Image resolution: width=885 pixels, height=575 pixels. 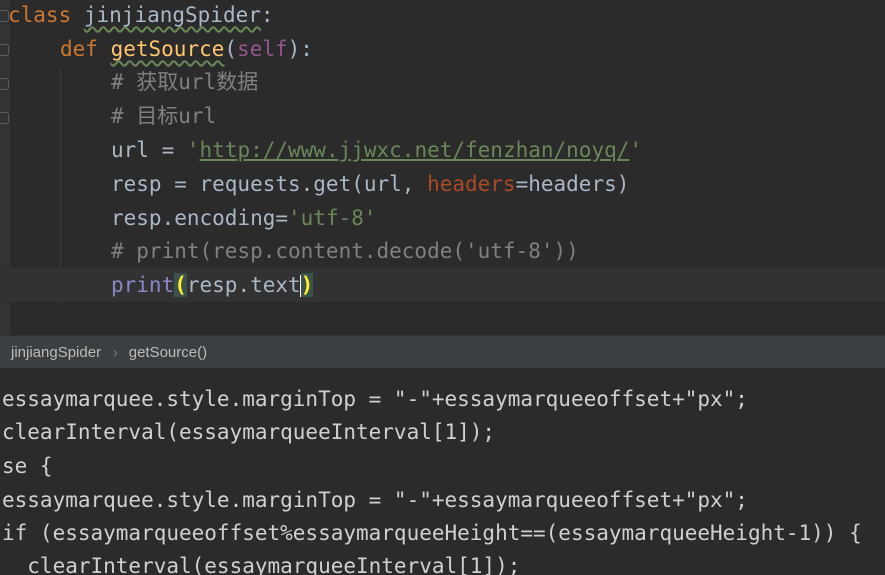 What do you see at coordinates (200, 218) in the screenshot?
I see `code-text: resp.encoding=` at bounding box center [200, 218].